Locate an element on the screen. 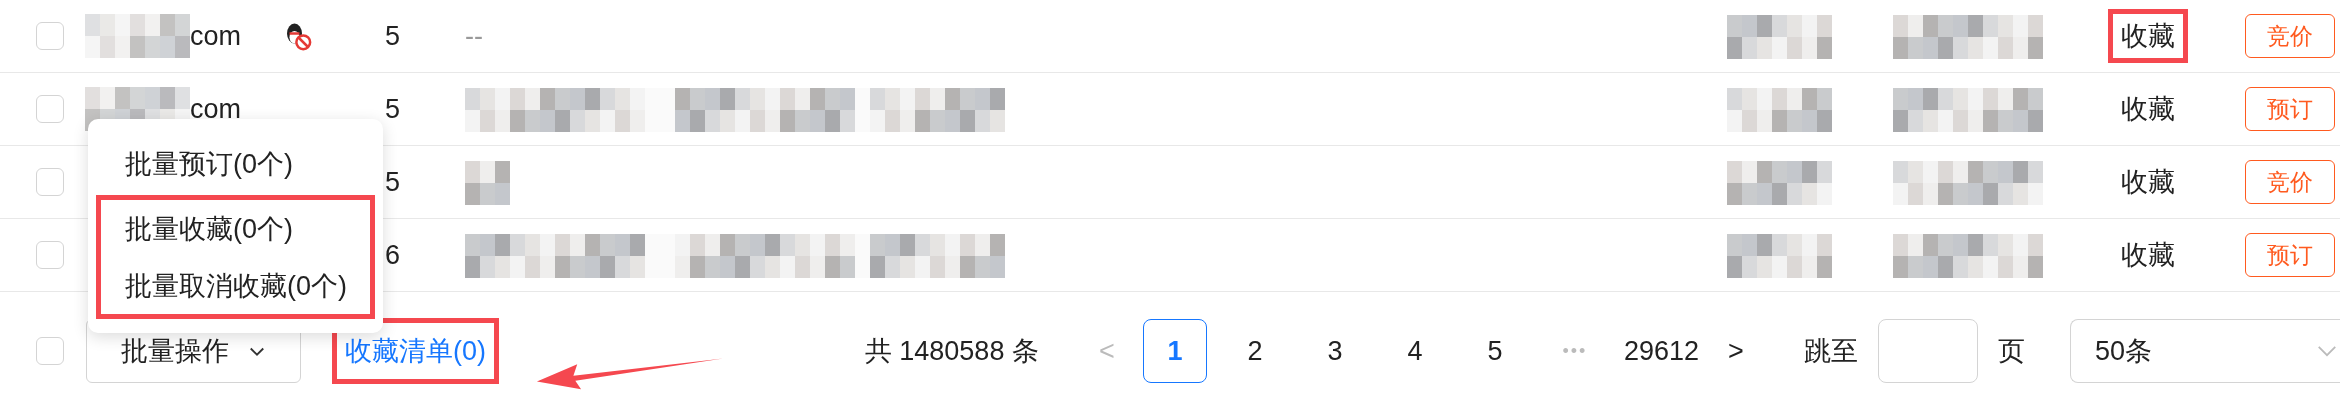  page-button: 29612 is located at coordinates (1661, 351).